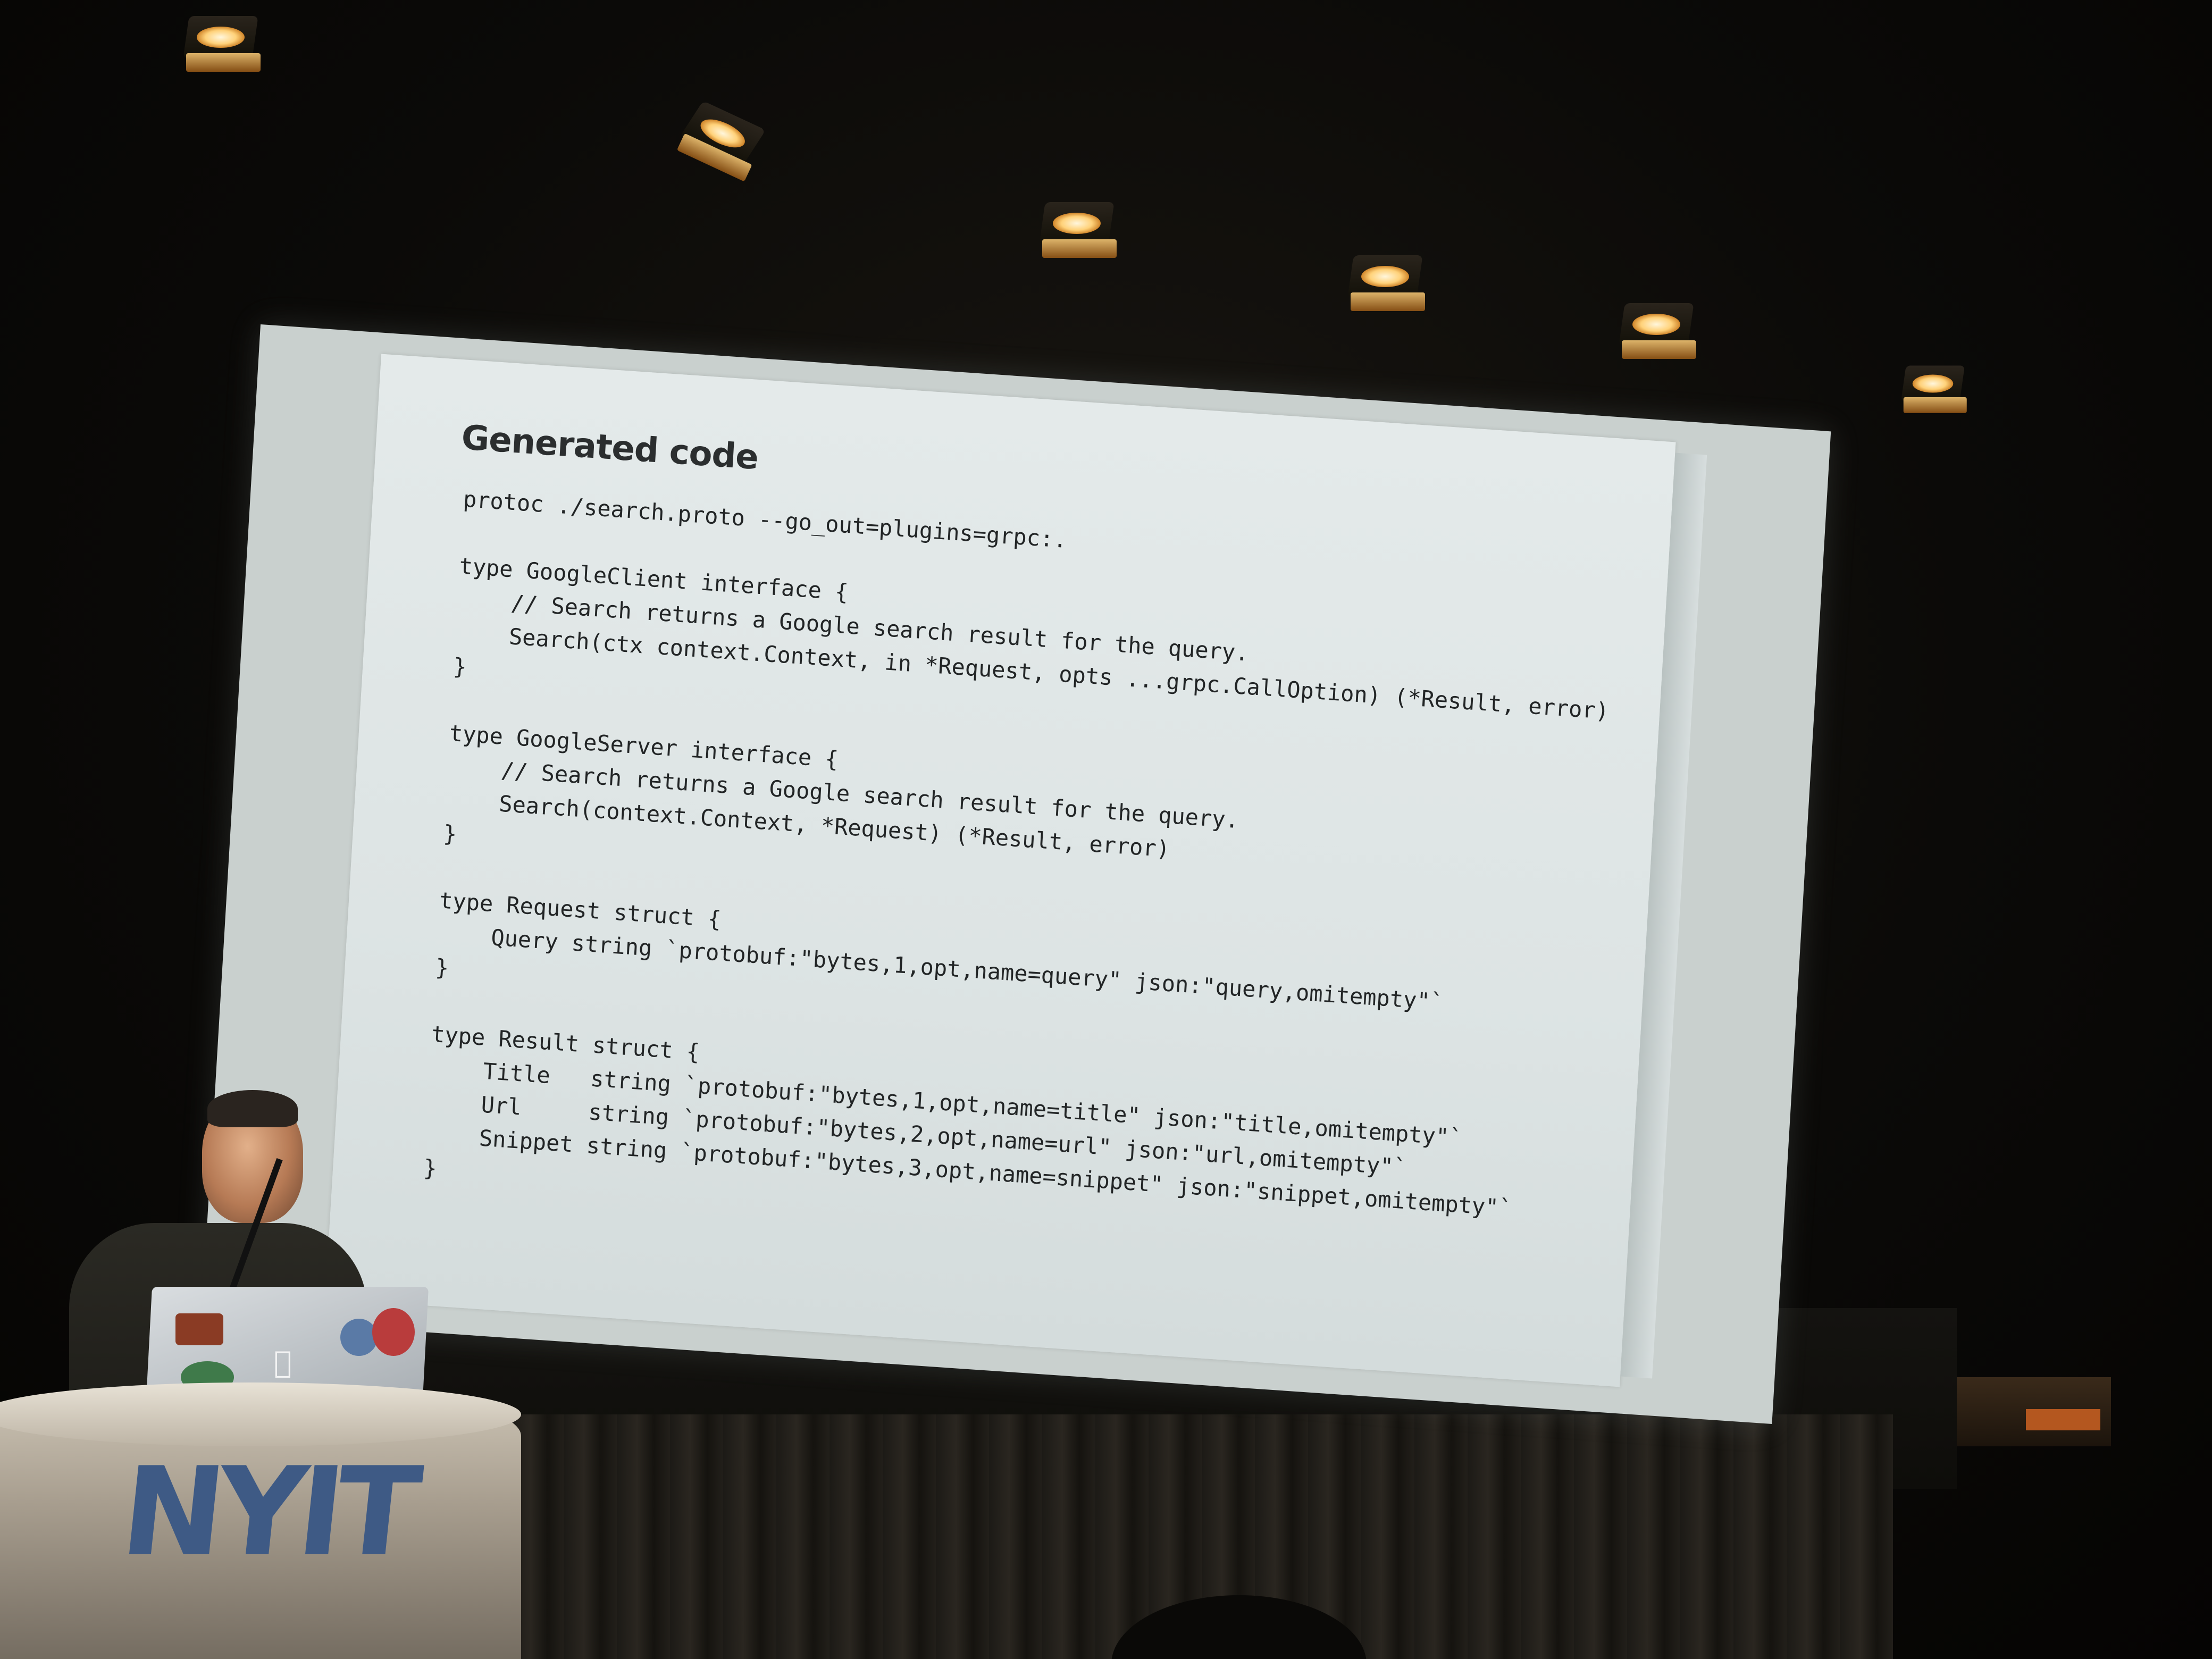 The width and height of the screenshot is (2212, 1659). Describe the element at coordinates (609, 448) in the screenshot. I see `slide-title: Generated code` at that location.